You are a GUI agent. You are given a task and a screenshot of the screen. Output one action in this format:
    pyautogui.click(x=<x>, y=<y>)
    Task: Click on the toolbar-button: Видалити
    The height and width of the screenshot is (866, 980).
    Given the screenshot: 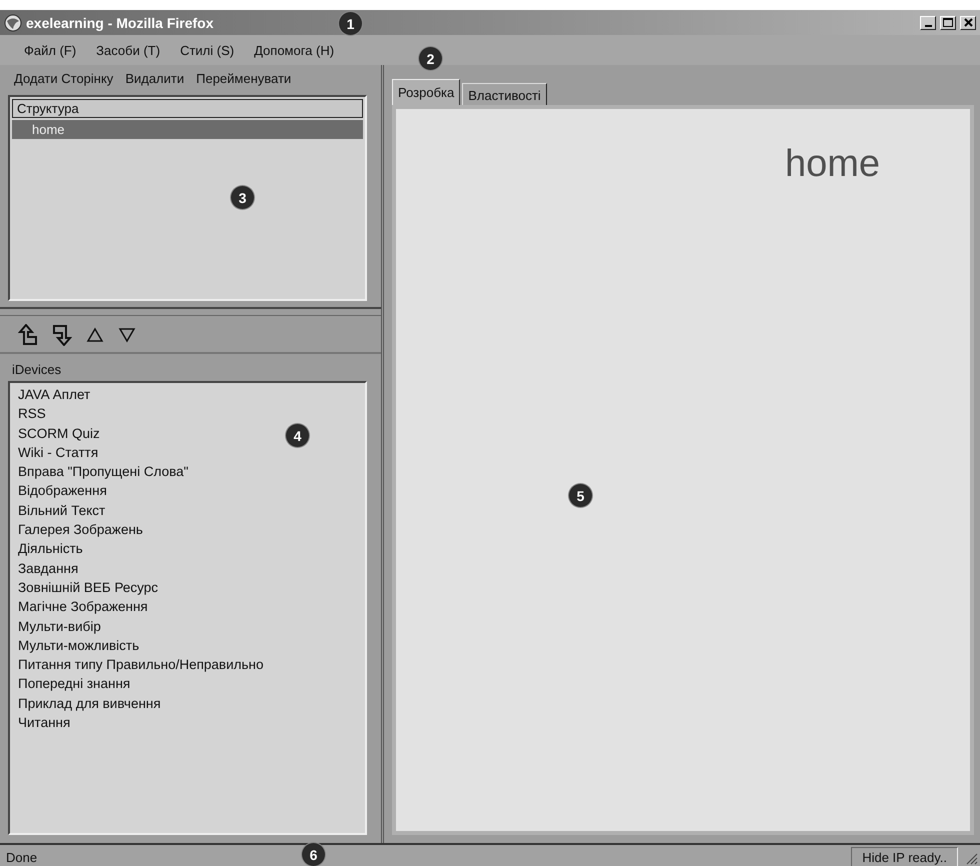 What is the action you would take?
    pyautogui.click(x=154, y=82)
    